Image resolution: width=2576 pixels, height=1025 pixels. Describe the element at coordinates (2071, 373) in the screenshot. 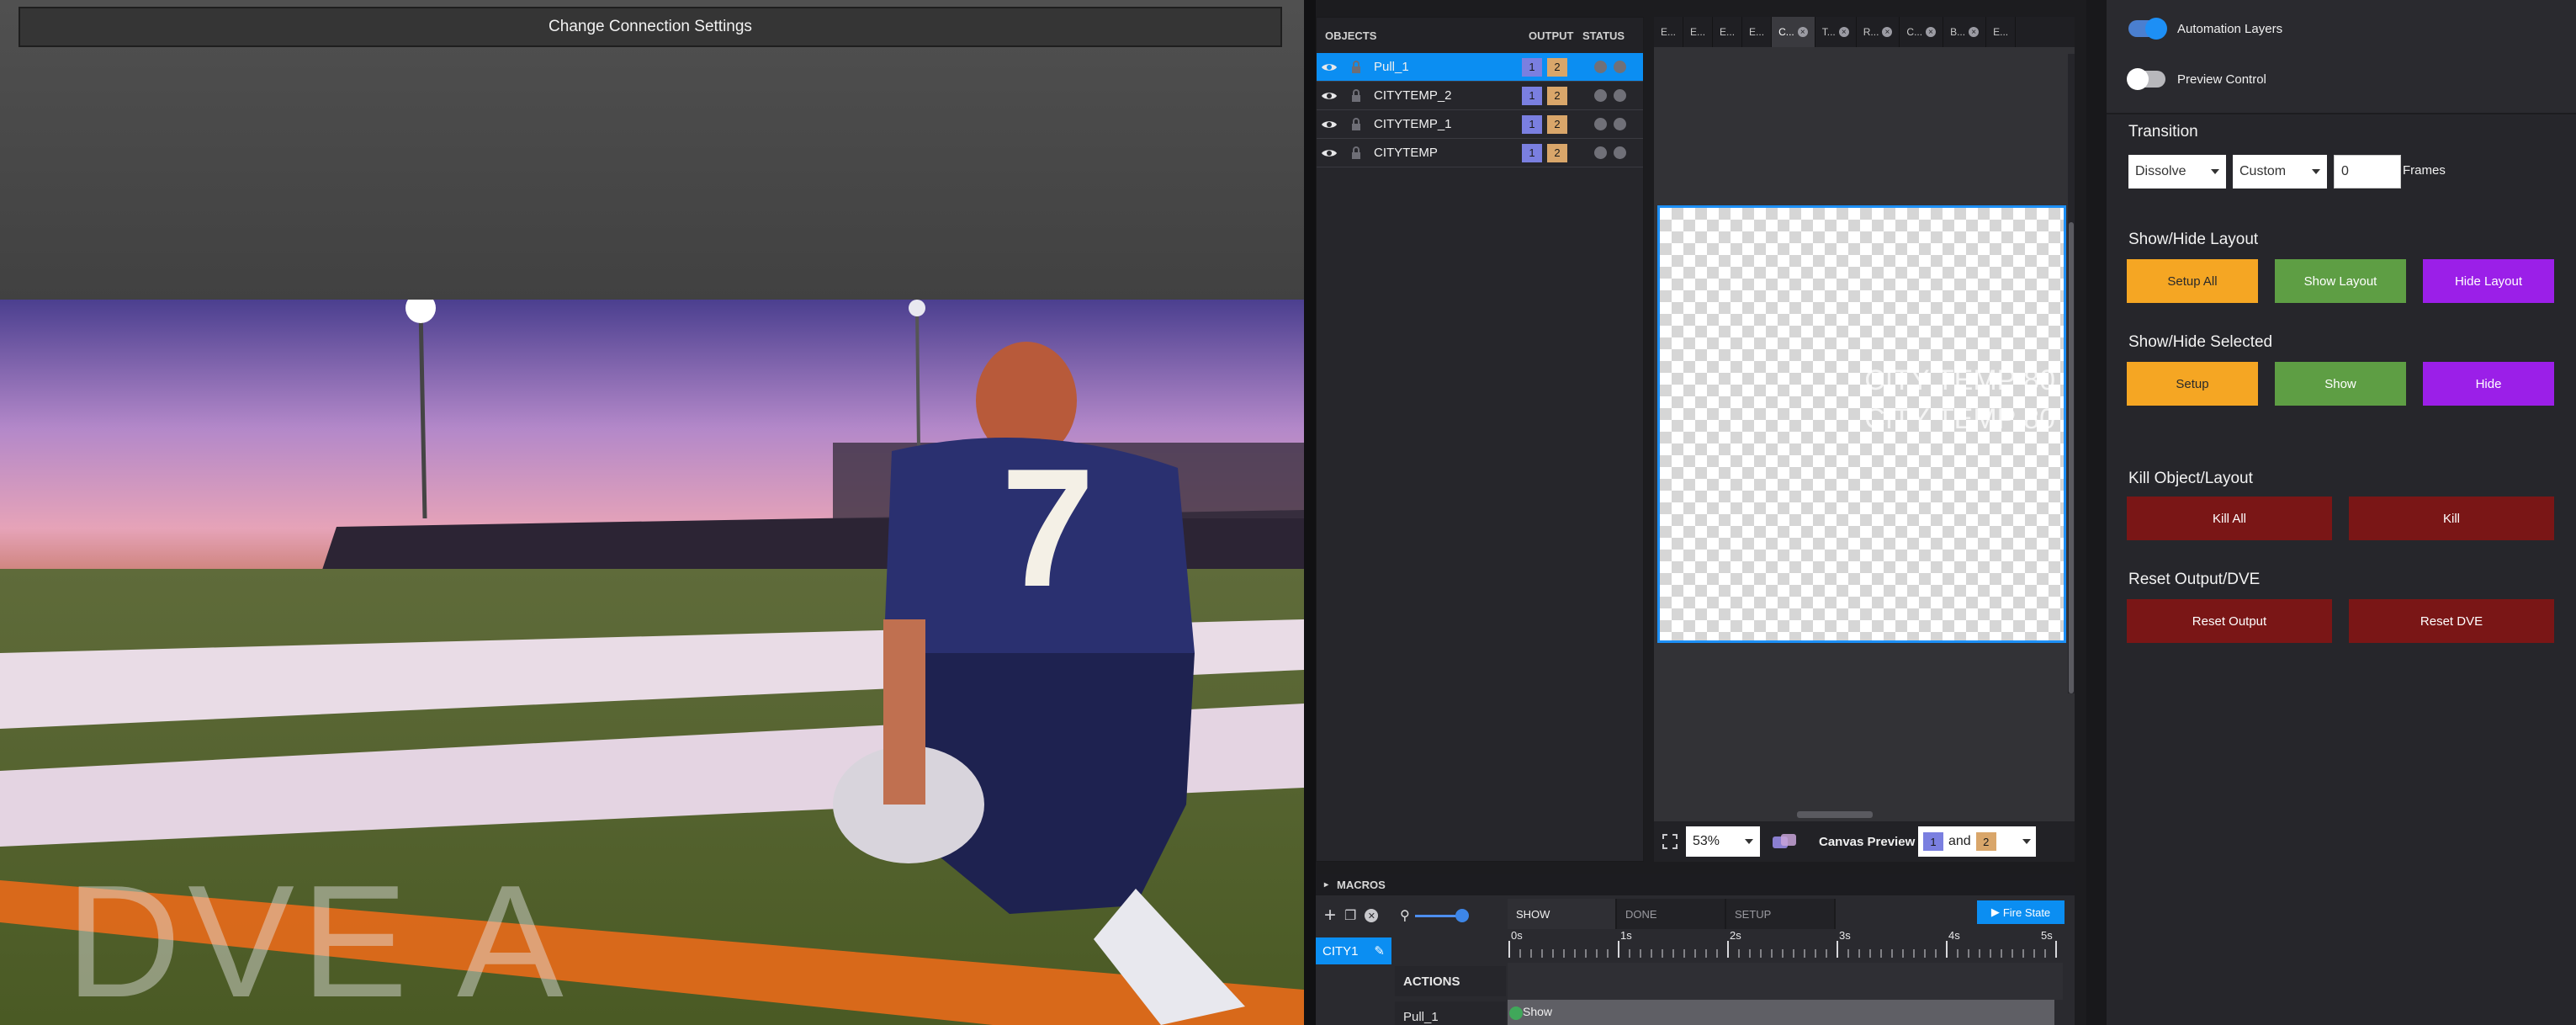

I see `canvas-vertical-scrollbar` at that location.